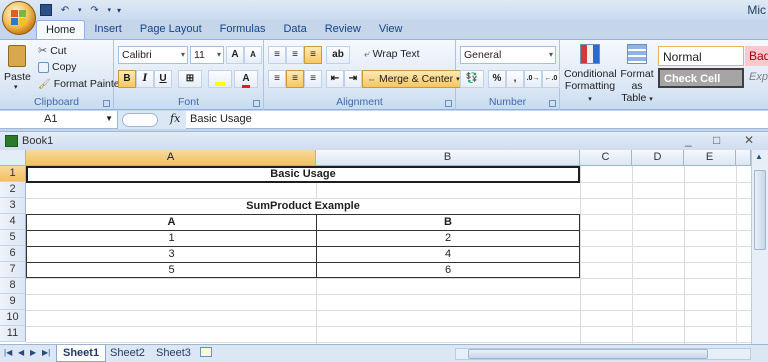  What do you see at coordinates (313, 55) in the screenshot?
I see `align-bottom-button: ≡` at bounding box center [313, 55].